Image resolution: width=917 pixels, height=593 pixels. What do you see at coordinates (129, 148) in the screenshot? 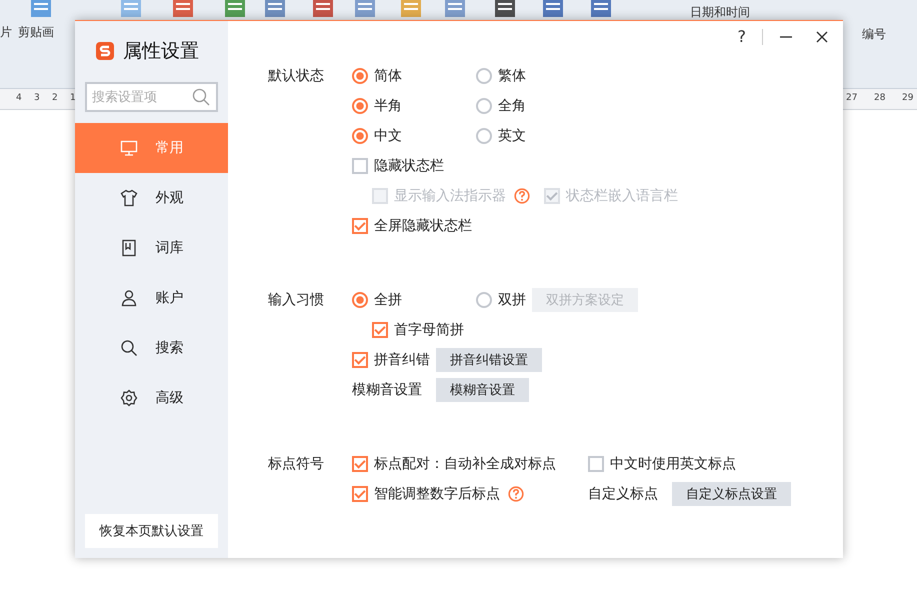
I see `monitor-icon` at bounding box center [129, 148].